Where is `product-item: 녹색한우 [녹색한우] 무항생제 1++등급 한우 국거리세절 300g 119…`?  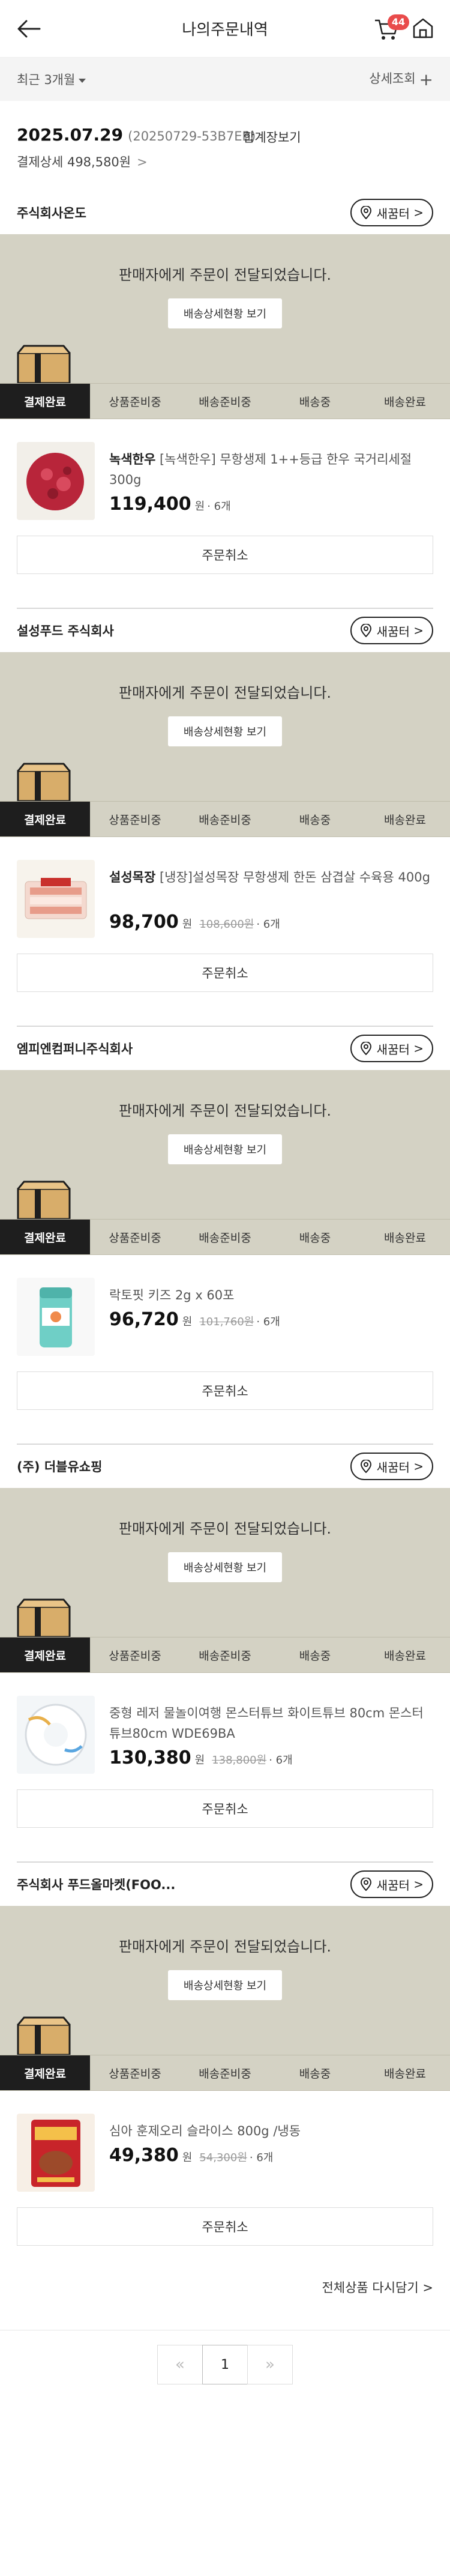 product-item: 녹색한우 [녹색한우] 무항생제 1++등급 한우 국거리세절 300g 119… is located at coordinates (225, 472).